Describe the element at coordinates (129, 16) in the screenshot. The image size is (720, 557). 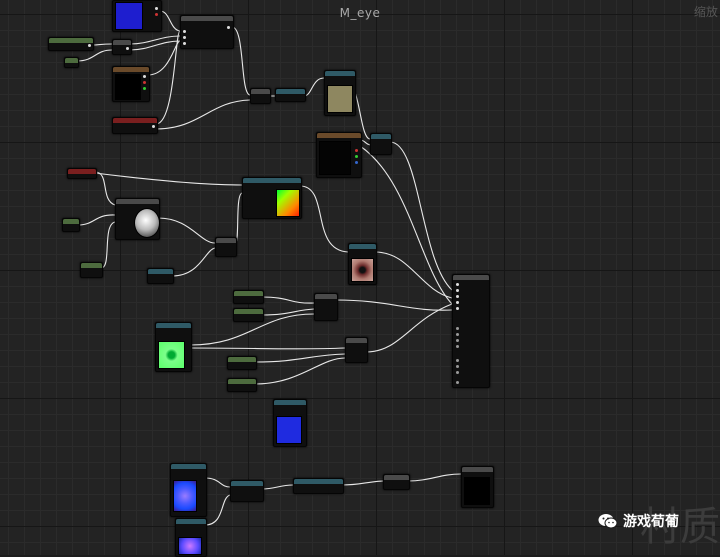
I see `blue-normal-preview` at that location.